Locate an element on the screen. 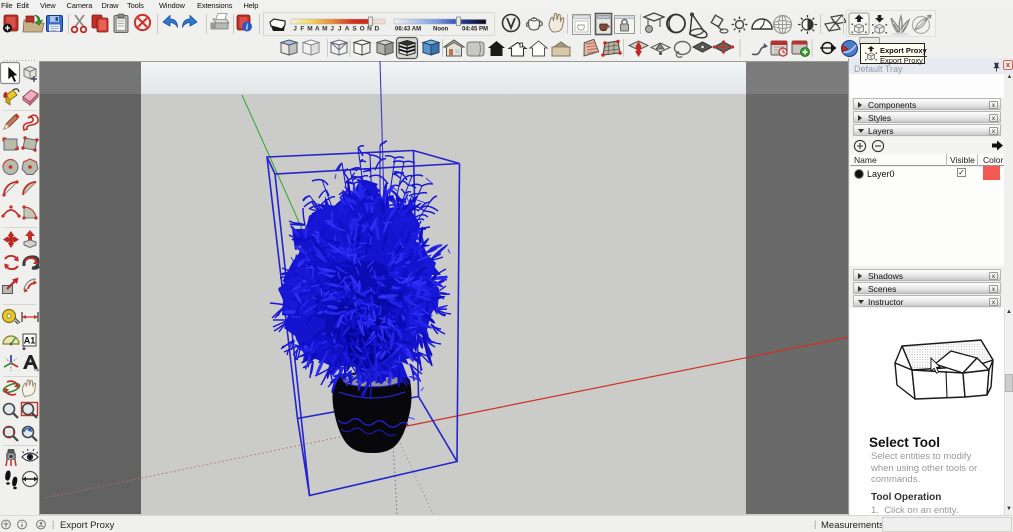 Image resolution: width=1013 pixels, height=532 pixels. svg-text: 04:45 PM is located at coordinates (475, 30).